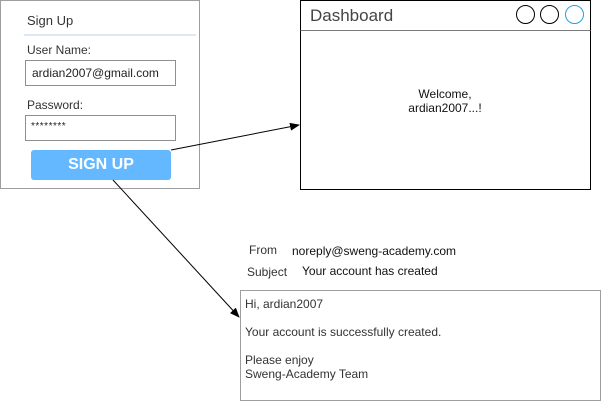  I want to click on email-closing-line-1: Please enjoy, so click(279, 360).